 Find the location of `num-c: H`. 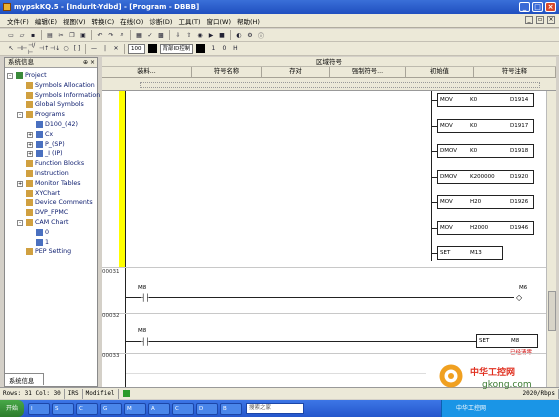

num-c: H is located at coordinates (235, 49).